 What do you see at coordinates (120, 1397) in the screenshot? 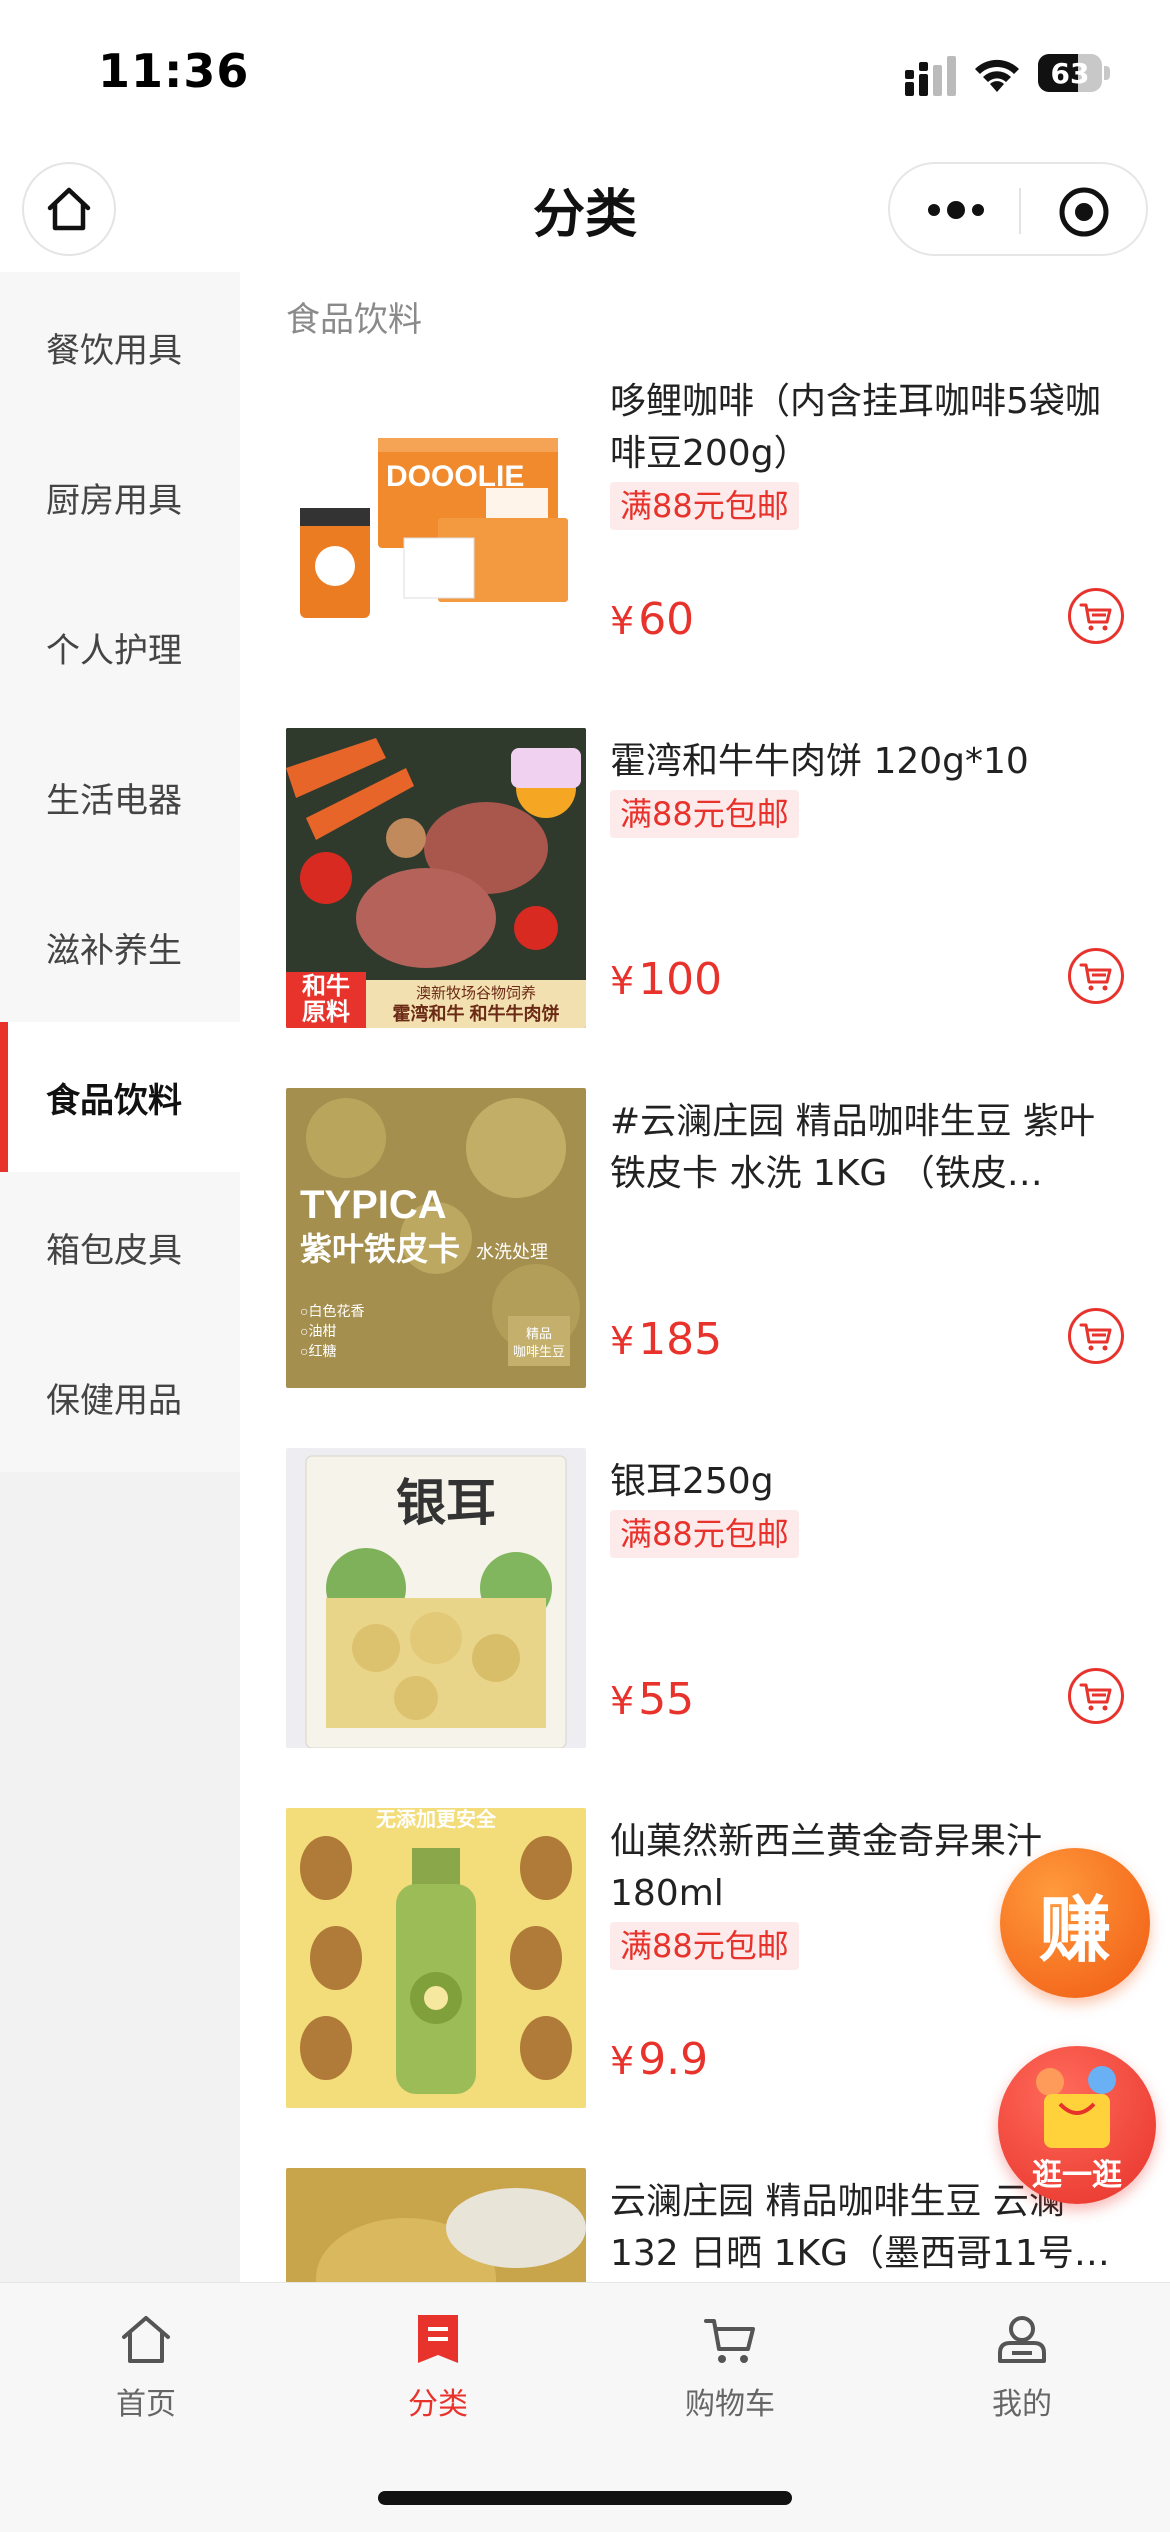
I see `sidebar-item-health: 保健用品` at bounding box center [120, 1397].